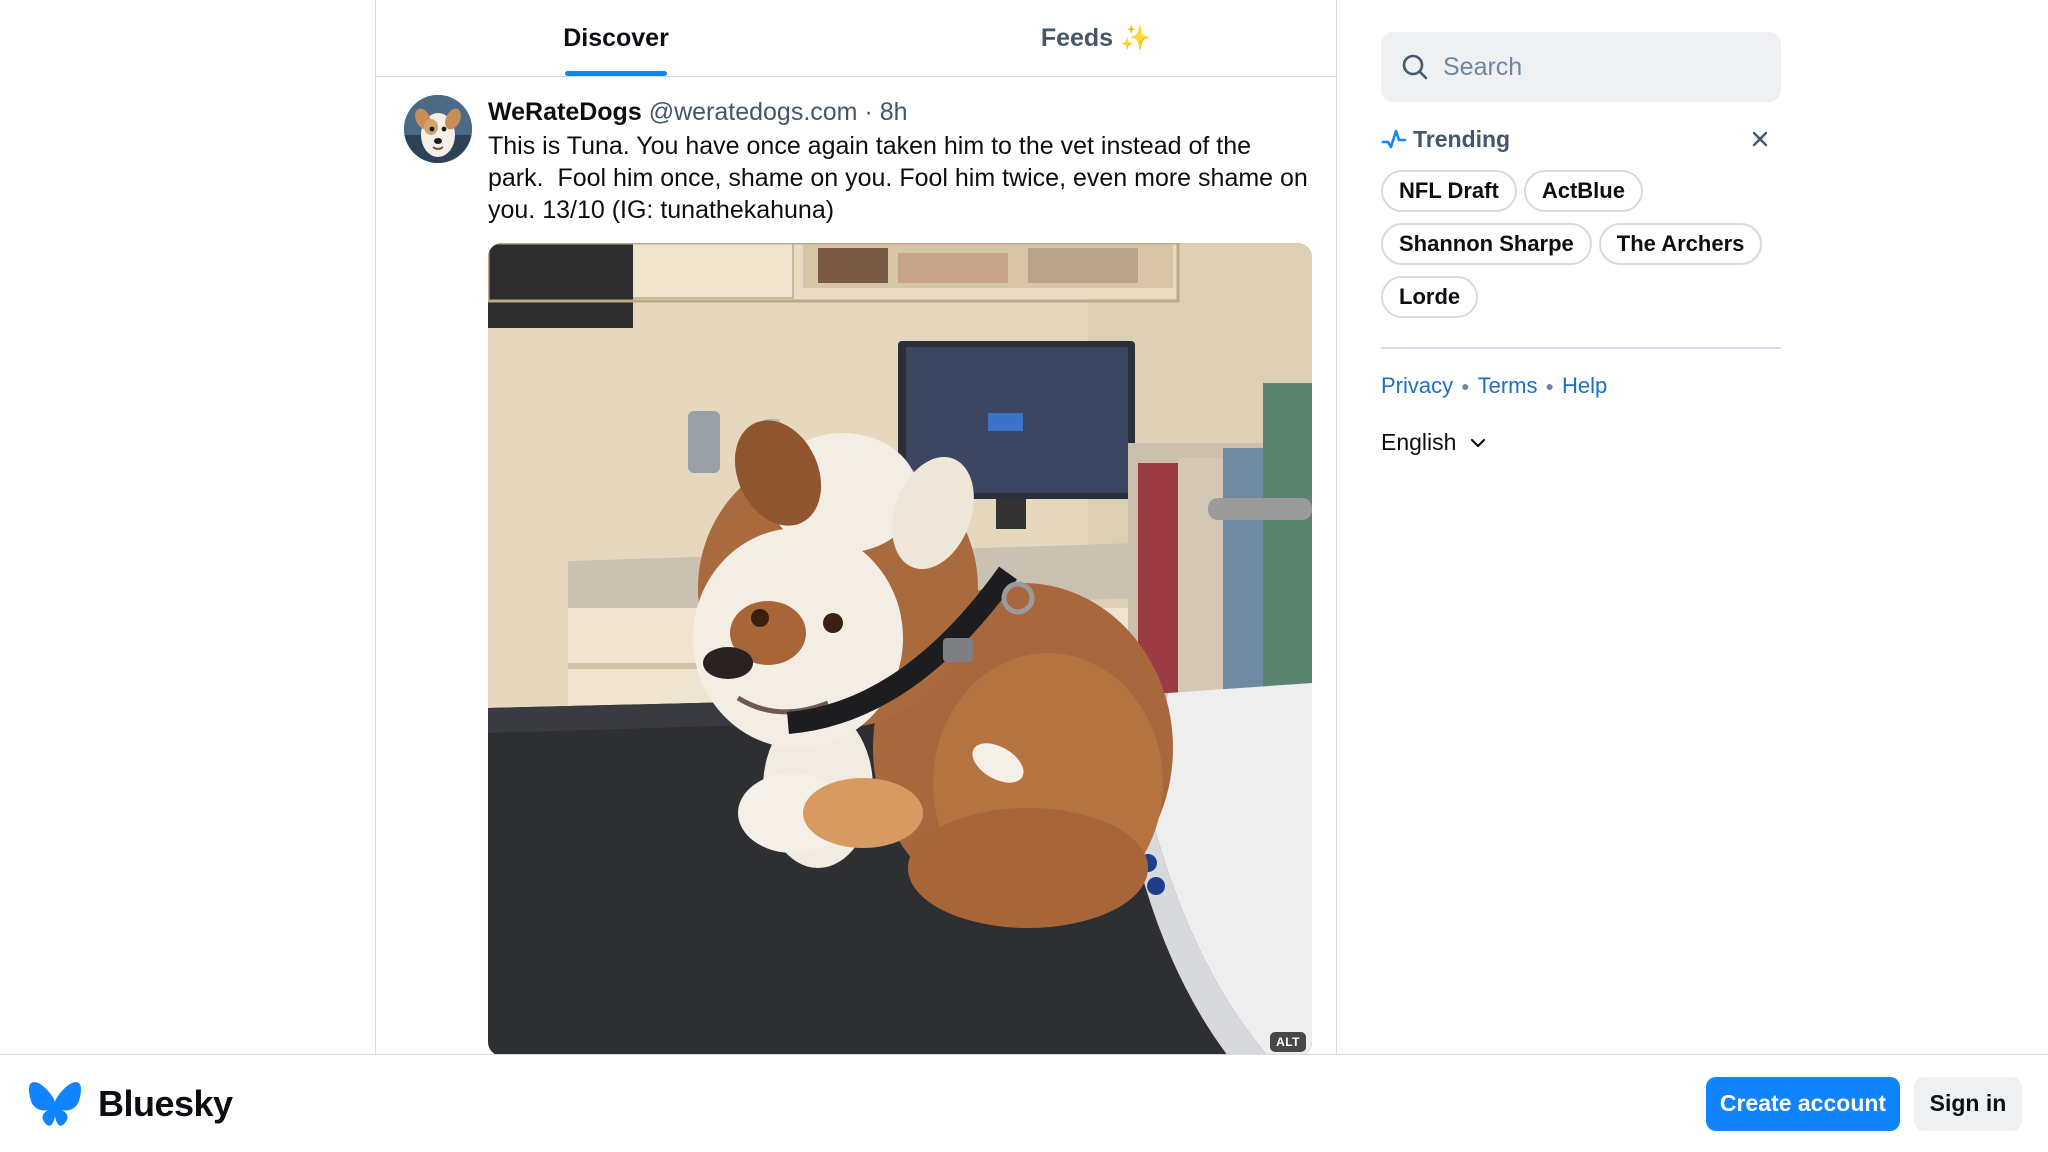 This screenshot has width=2048, height=1152. I want to click on post-header: WeRateDogs @weratedogs.com · 8h, so click(900, 112).